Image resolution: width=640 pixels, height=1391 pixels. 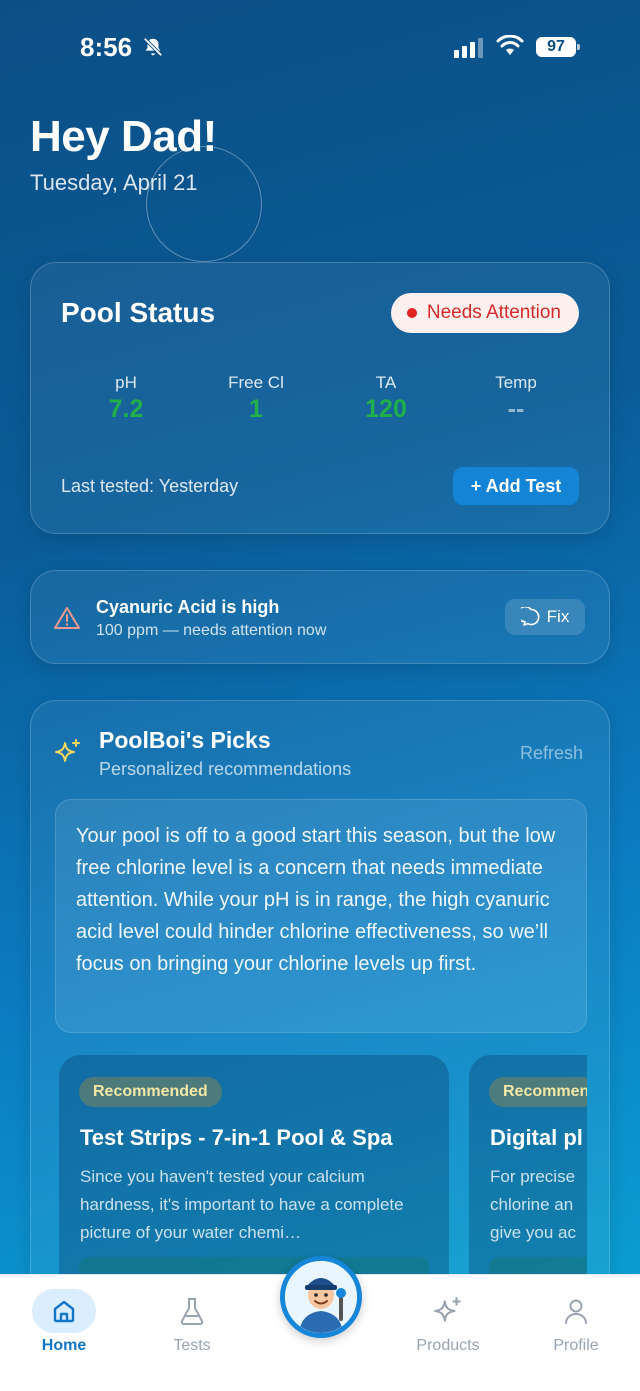 I want to click on status-badge: Needs Attention, so click(x=484, y=313).